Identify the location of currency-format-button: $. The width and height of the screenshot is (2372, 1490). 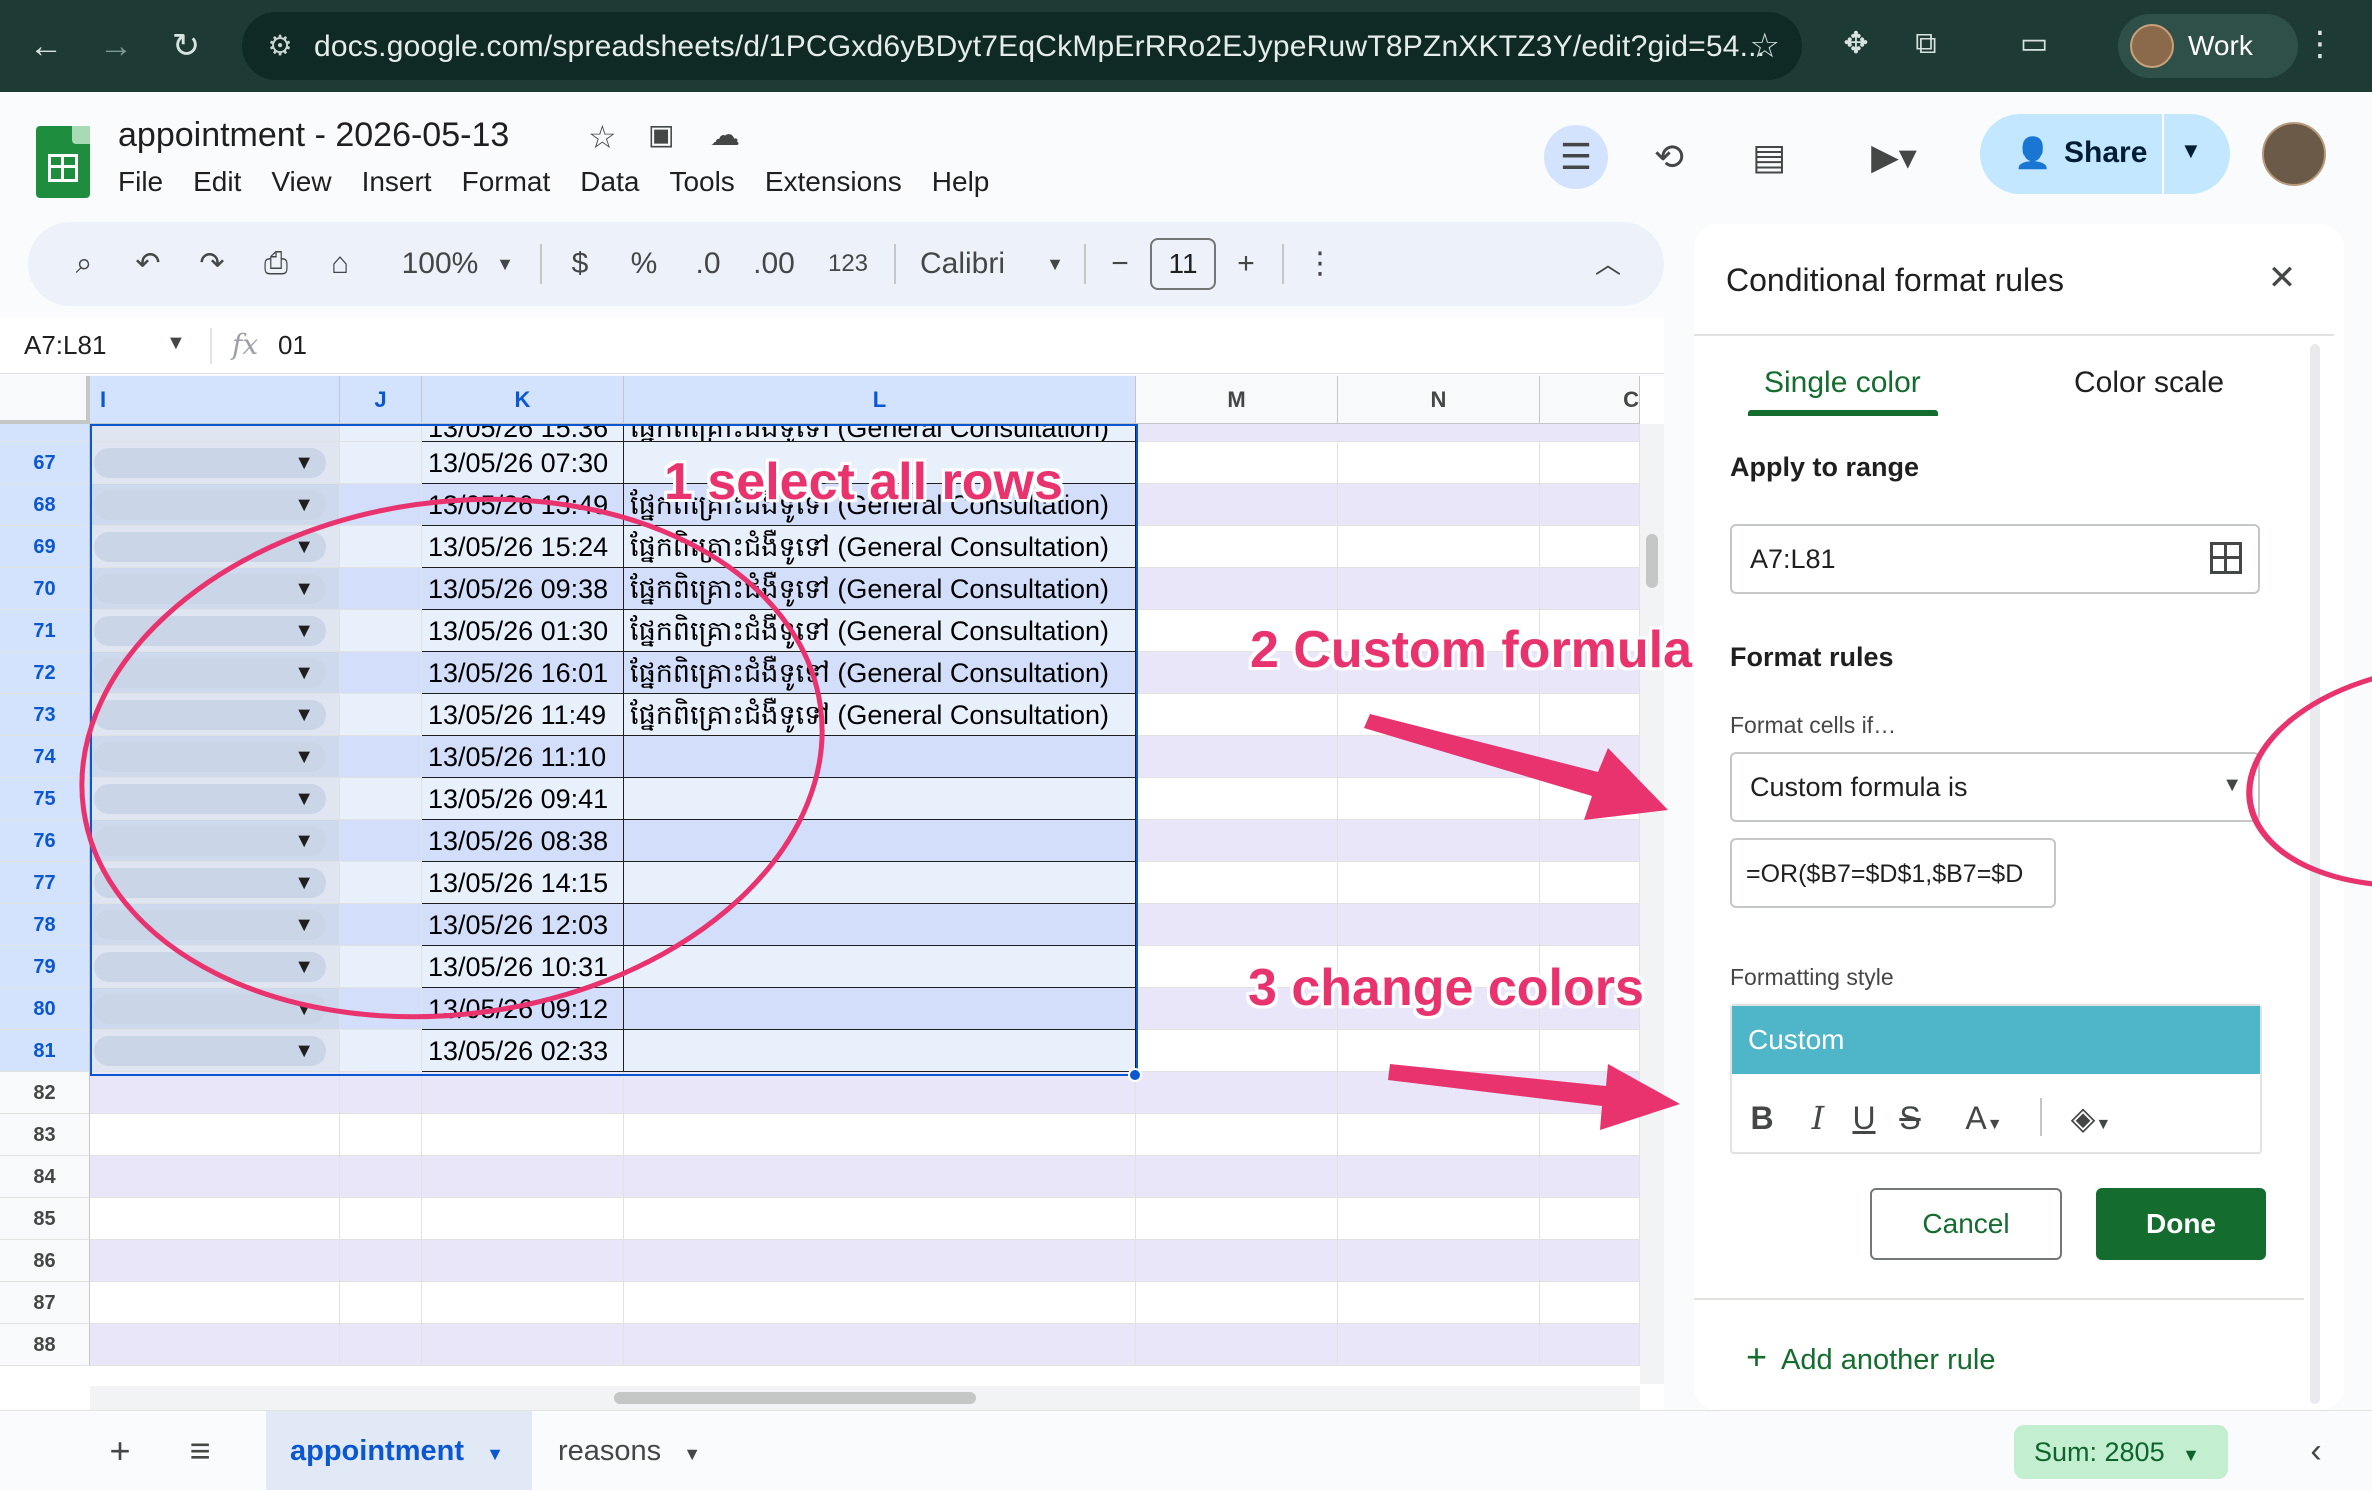
(580, 264).